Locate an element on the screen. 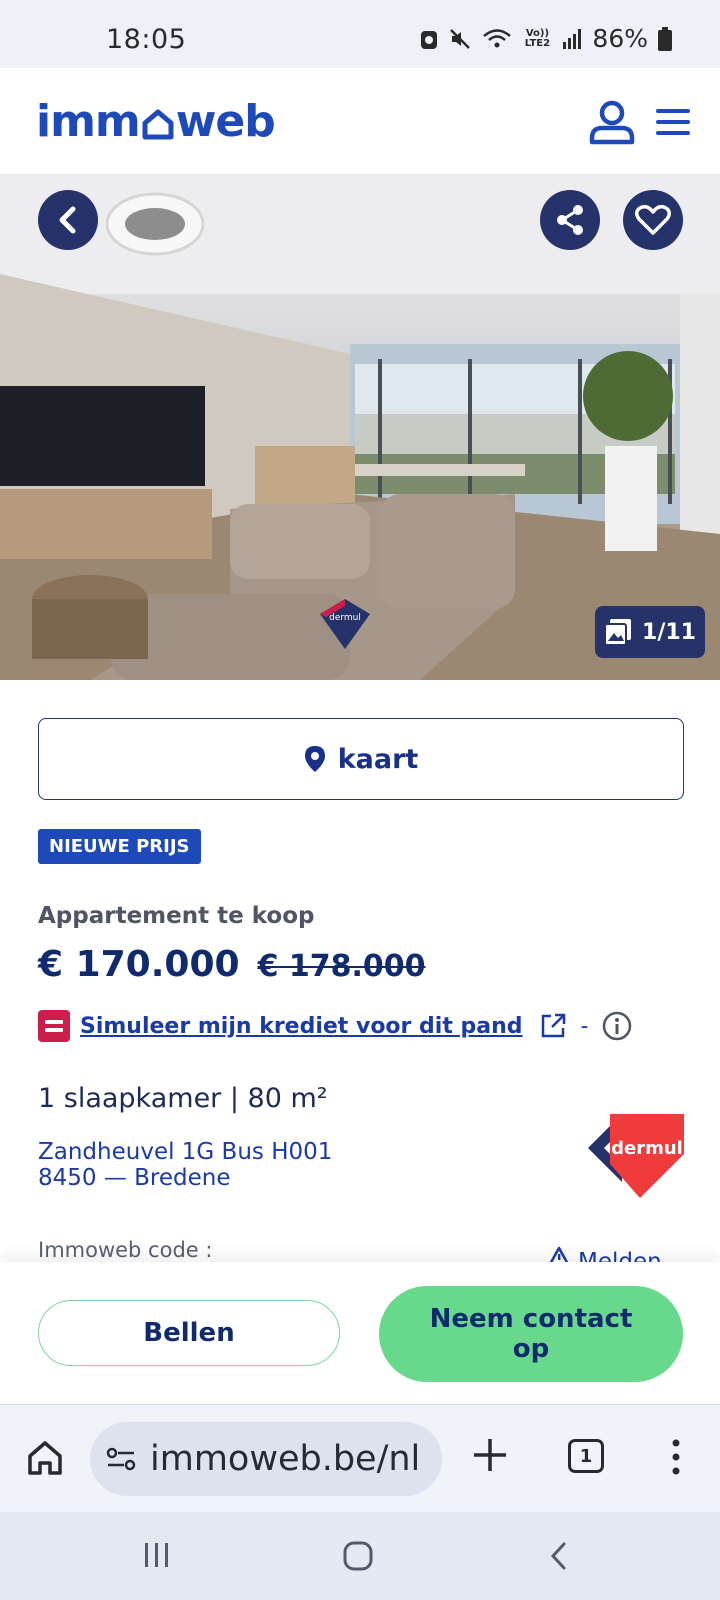 The width and height of the screenshot is (720, 1600). lte-label: Vo)) LTE2 is located at coordinates (537, 38).